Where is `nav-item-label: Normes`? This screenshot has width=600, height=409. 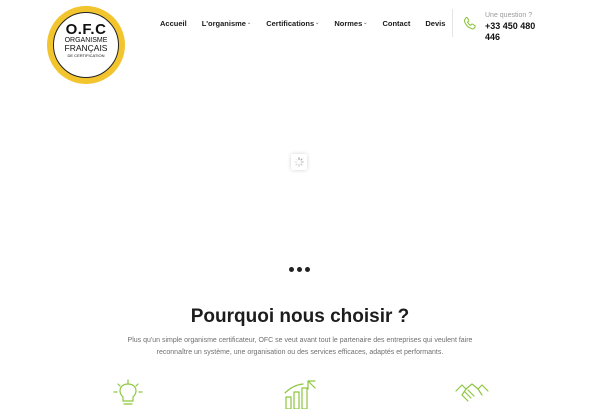
nav-item-label: Normes is located at coordinates (348, 23).